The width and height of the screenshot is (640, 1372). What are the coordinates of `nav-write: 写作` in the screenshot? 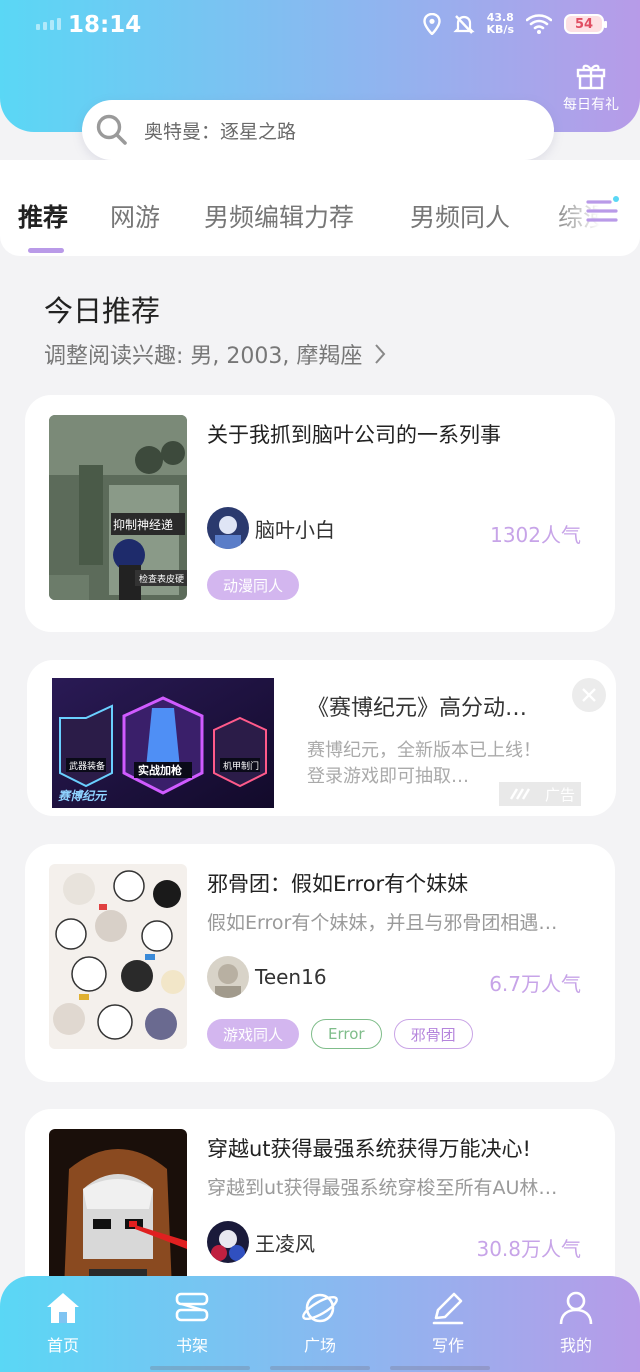 It's located at (448, 1322).